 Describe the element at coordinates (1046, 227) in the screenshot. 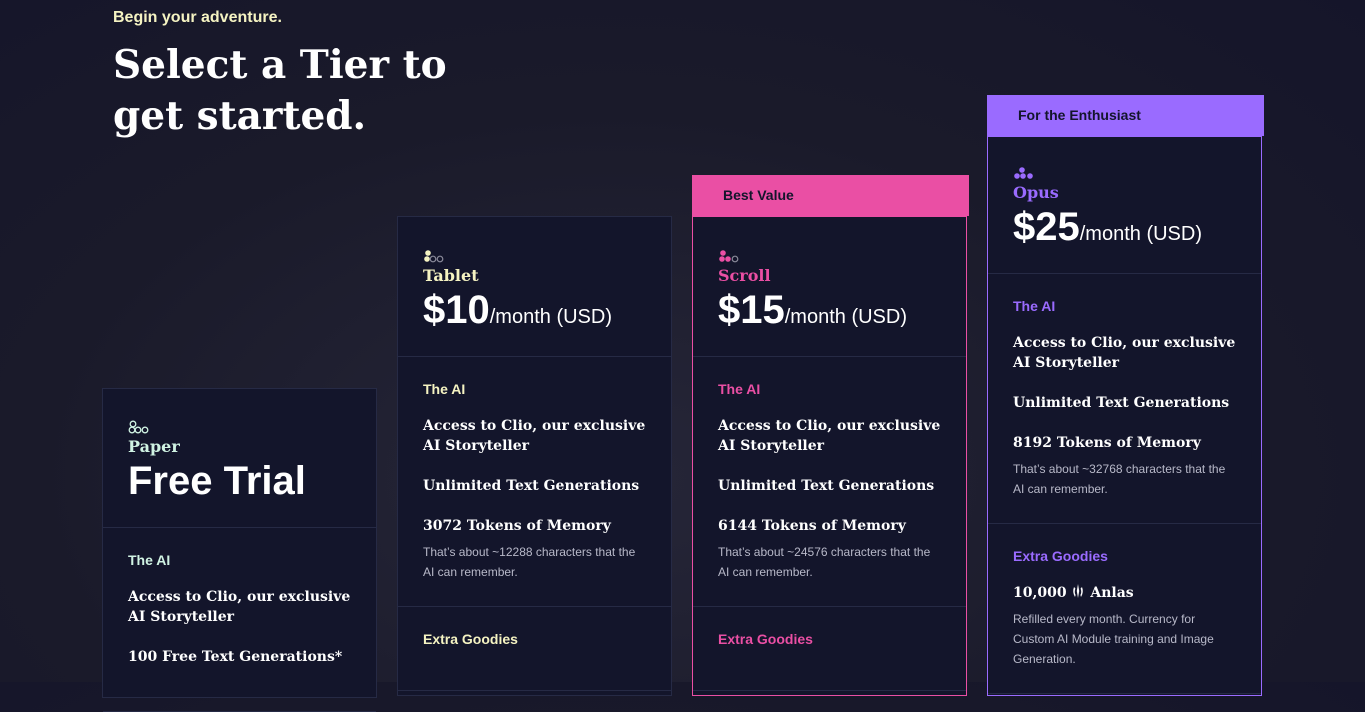

I see `price-amount: $25` at that location.